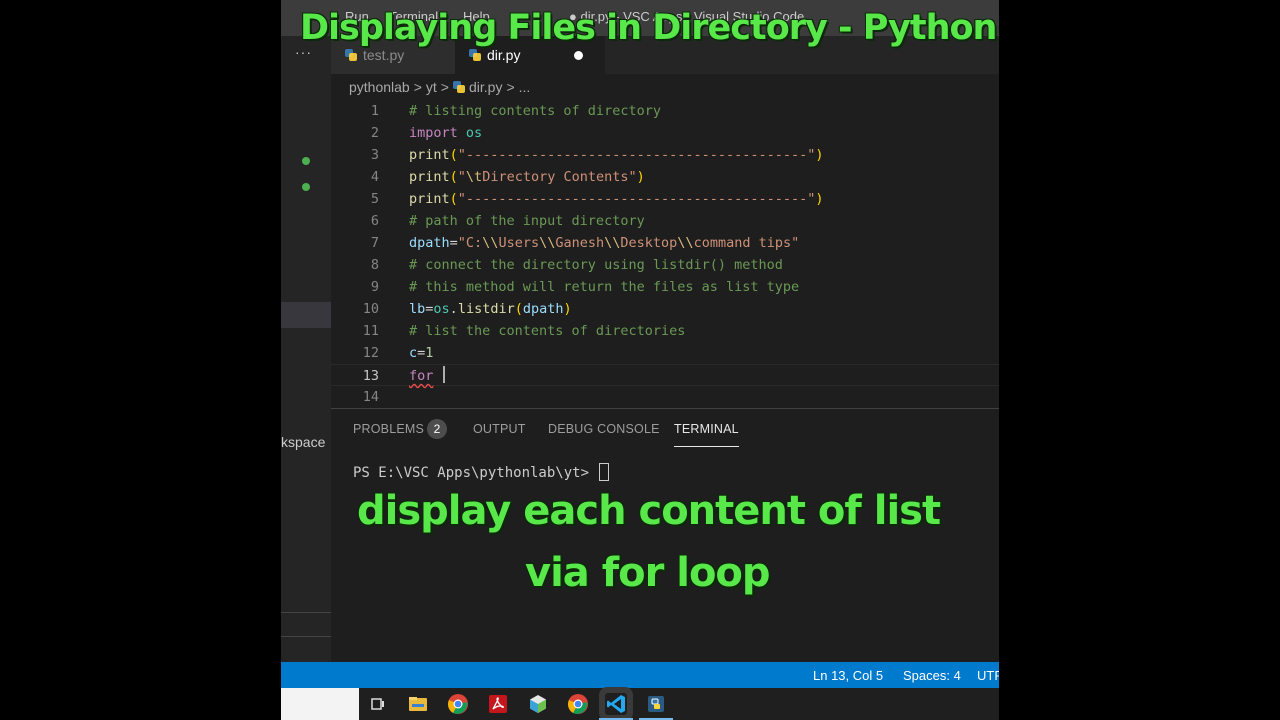 This screenshot has width=1280, height=720. Describe the element at coordinates (648, 28) in the screenshot. I see `video-title-overlay: Displaying Files in Directory - Python` at that location.